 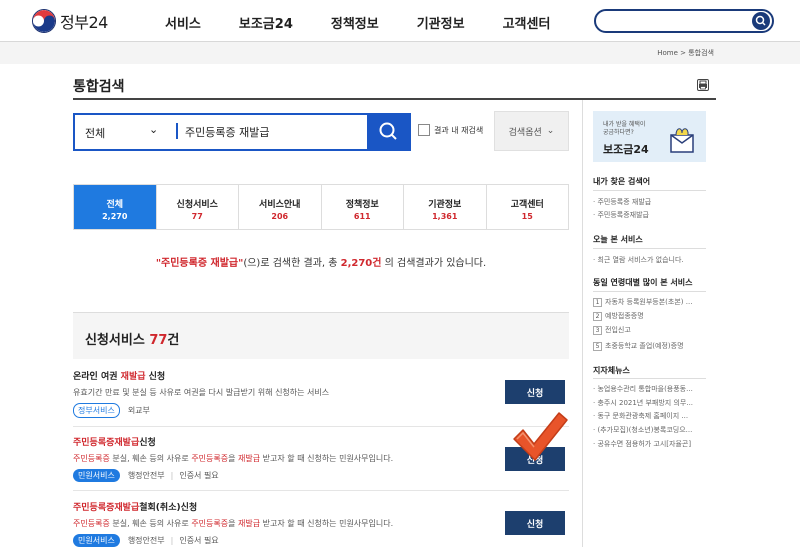 What do you see at coordinates (355, 22) in the screenshot?
I see `menu-policy: 정책정보` at bounding box center [355, 22].